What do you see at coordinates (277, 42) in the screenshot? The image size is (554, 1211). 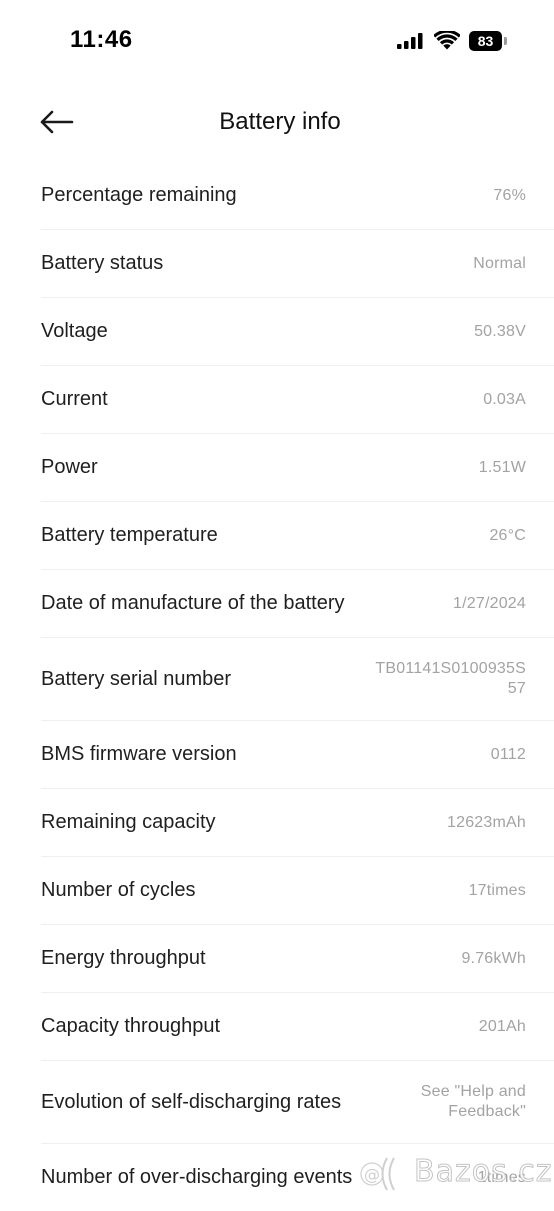 I see `status-bar: 11:46 83` at bounding box center [277, 42].